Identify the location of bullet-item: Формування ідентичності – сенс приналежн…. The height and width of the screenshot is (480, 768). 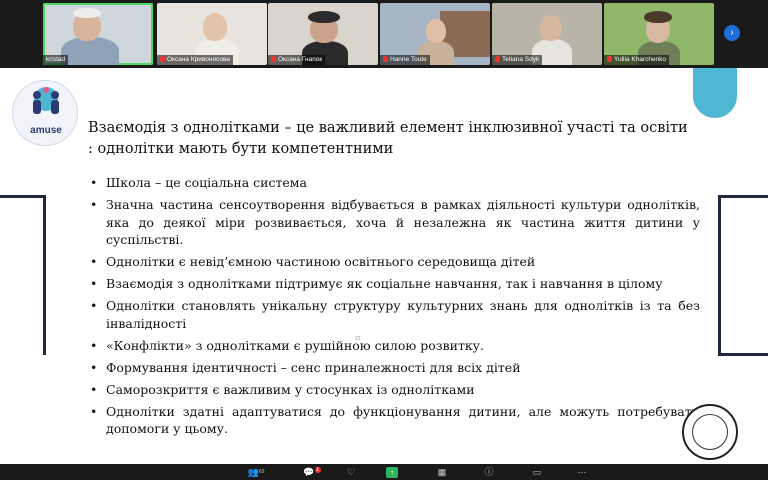
(394, 368).